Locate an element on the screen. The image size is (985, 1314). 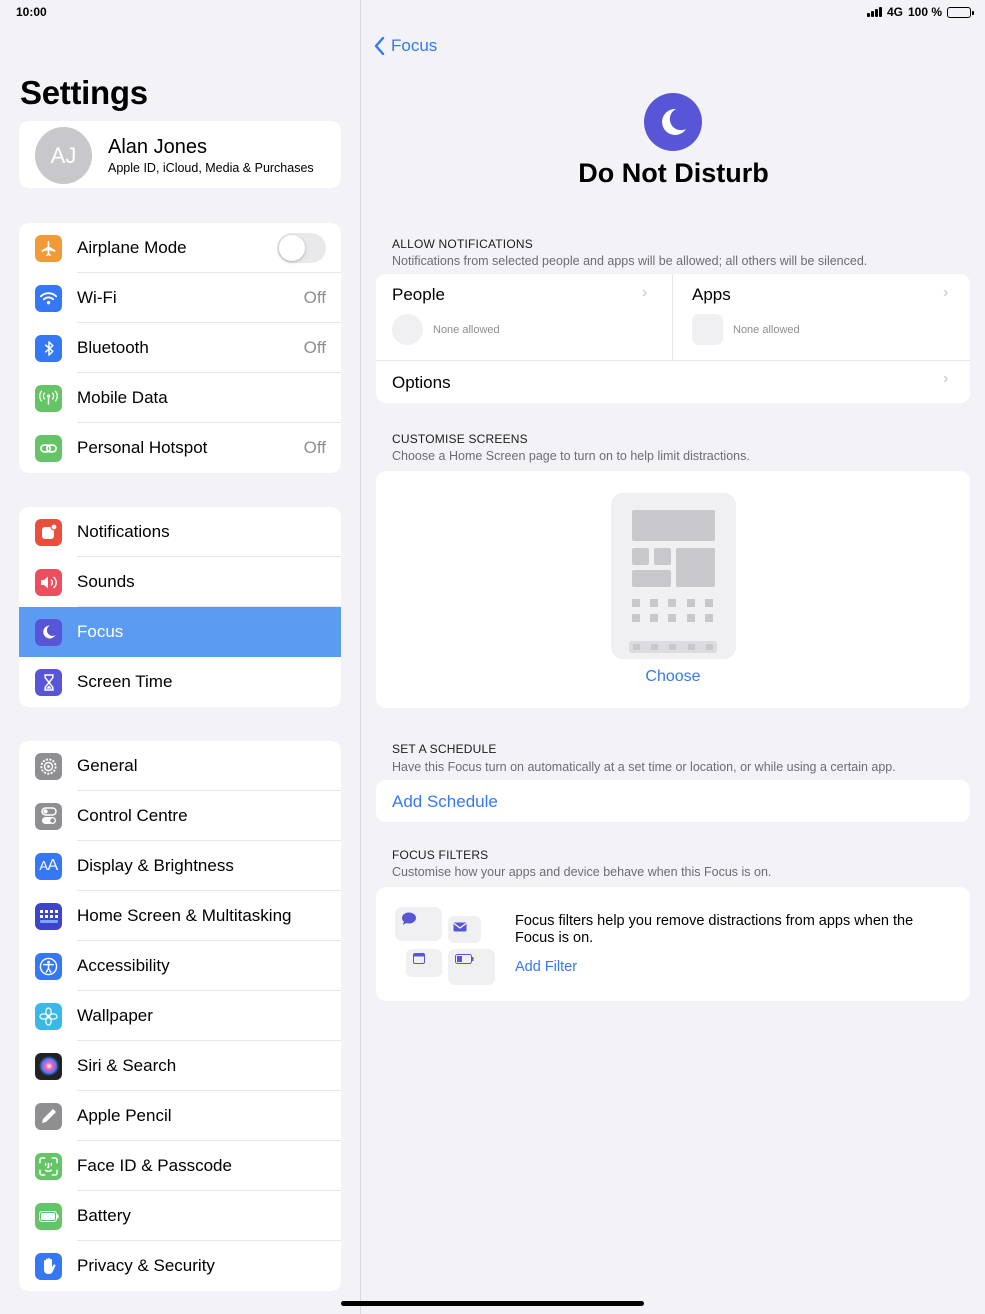
sidebar-item-wi-fi: Wi-Fi Off is located at coordinates (180, 298).